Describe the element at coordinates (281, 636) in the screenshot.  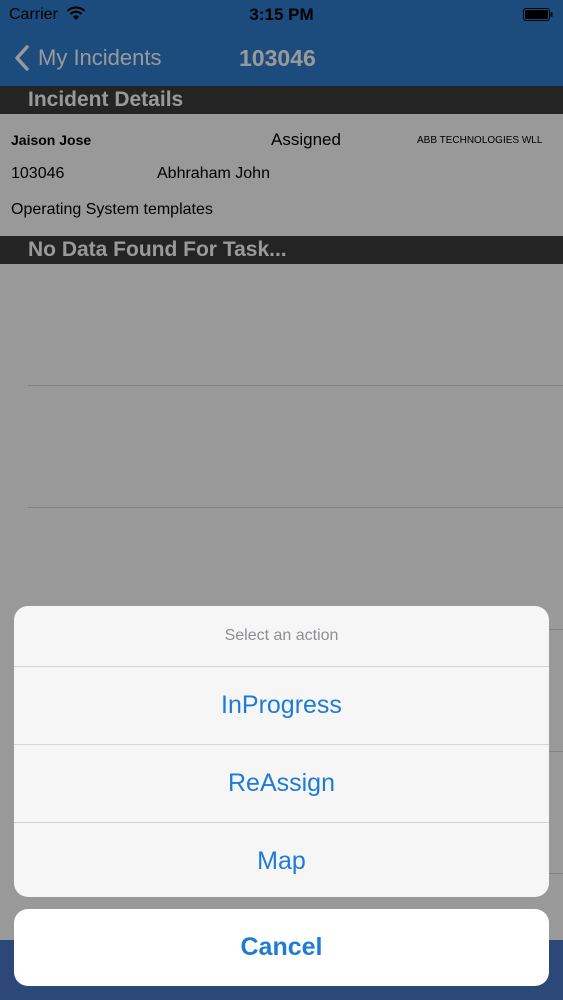
I see `action-sheet-title: Select an action` at that location.